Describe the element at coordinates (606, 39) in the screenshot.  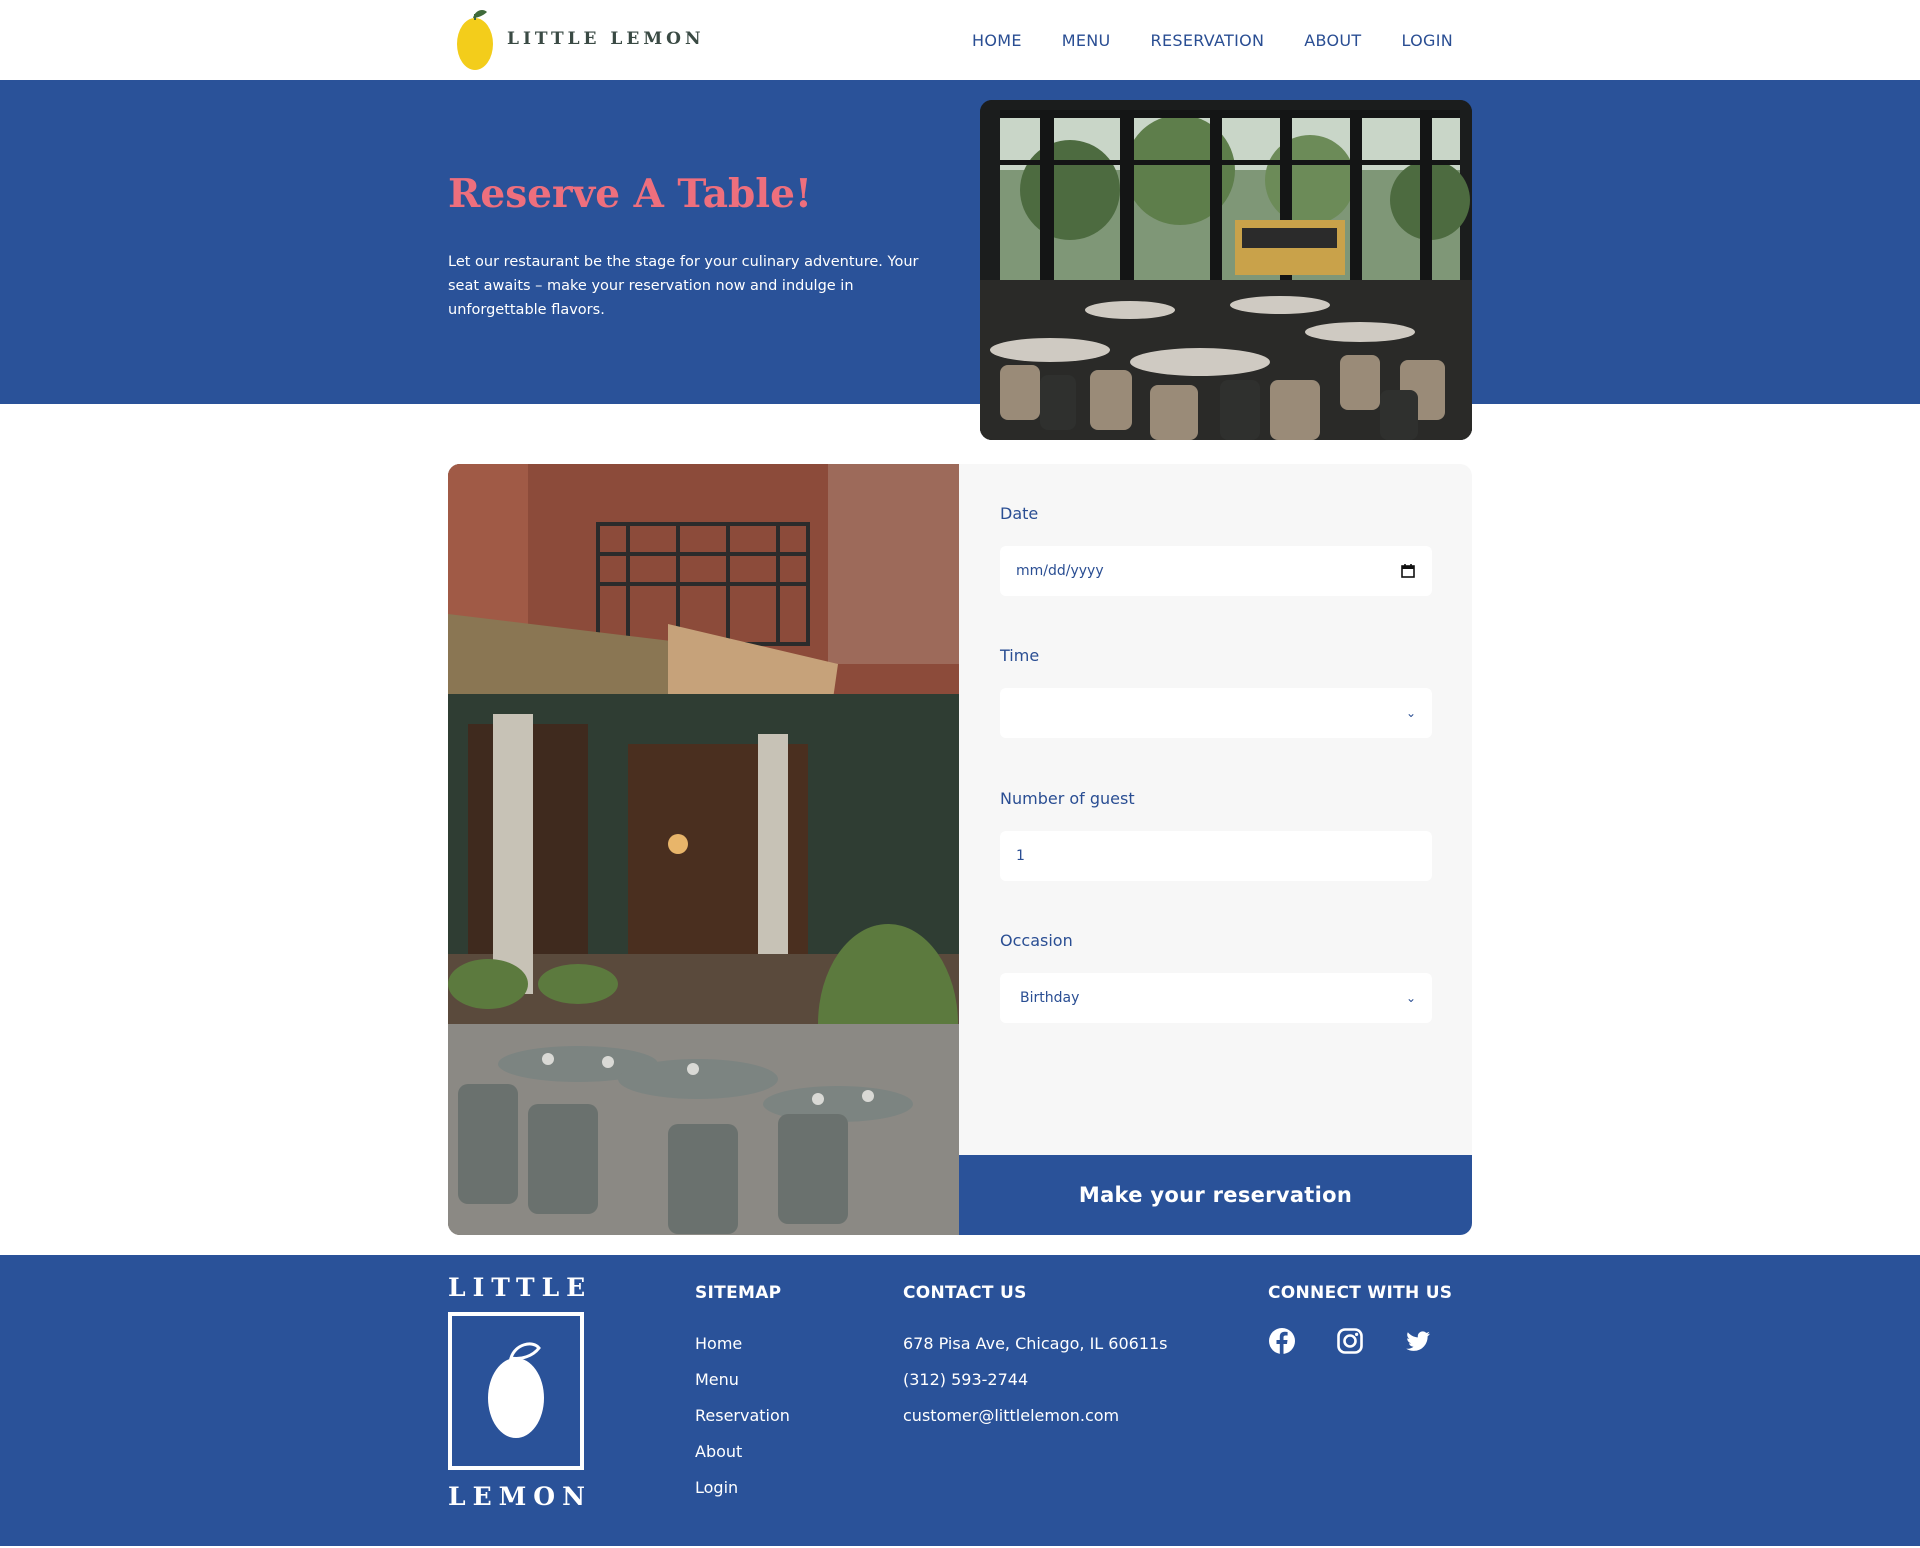
I see `brand-name: LITTLE LEMON` at that location.